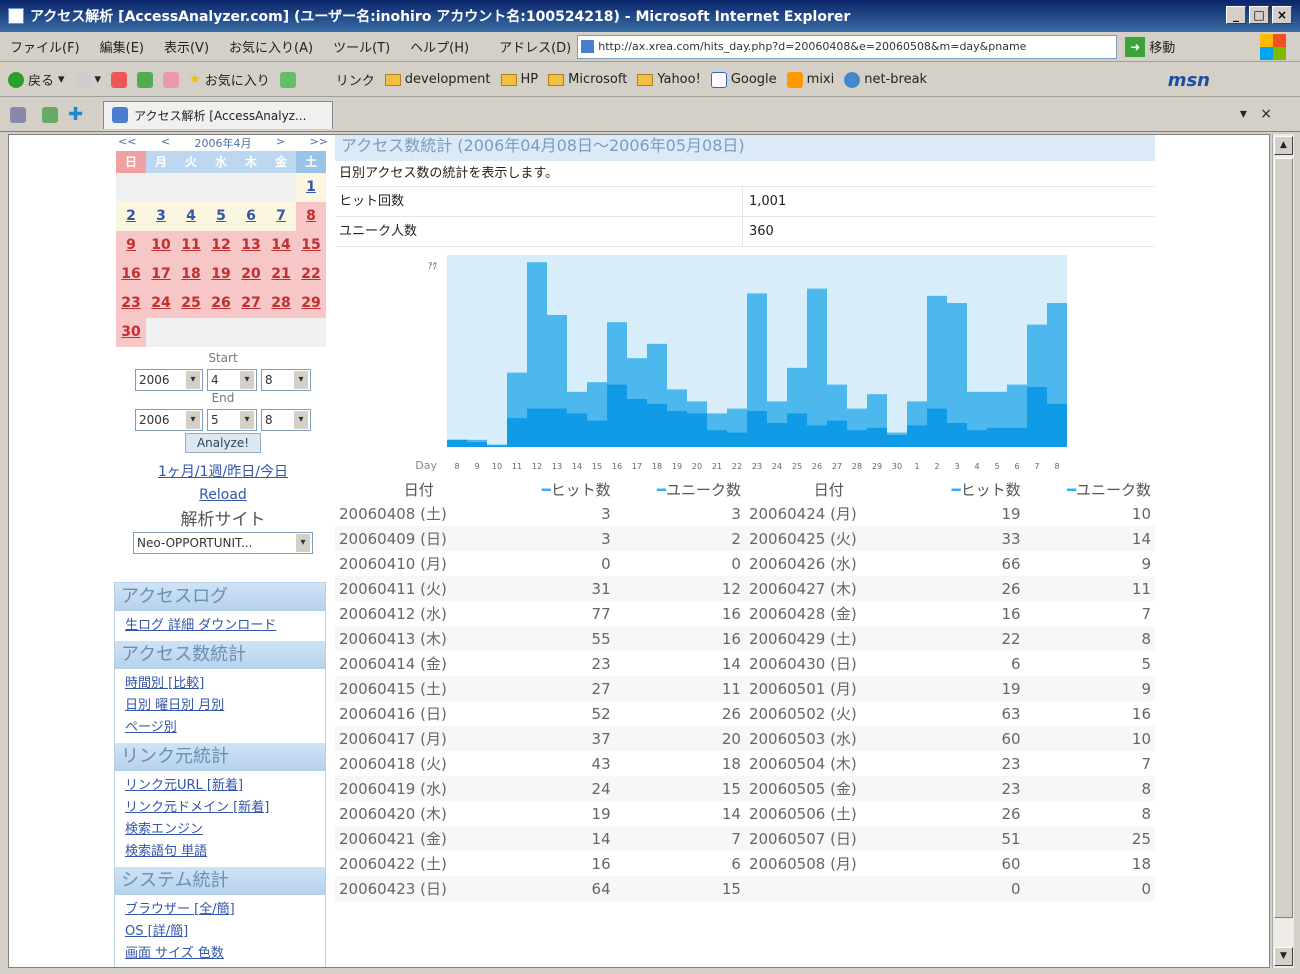  I want to click on section-link: リンク元URL [新着], so click(184, 785).